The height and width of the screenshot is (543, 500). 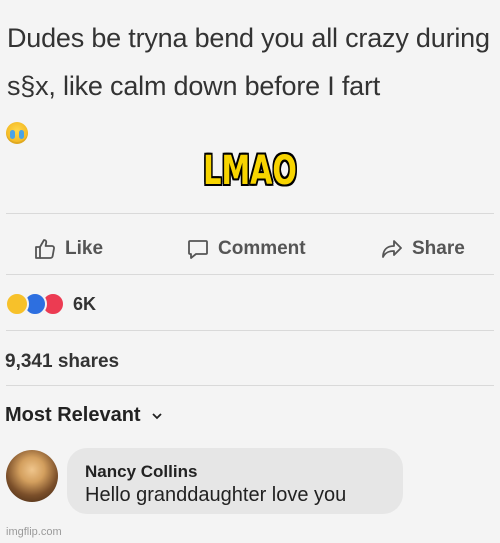 I want to click on comment-button: Comment, so click(x=246, y=249).